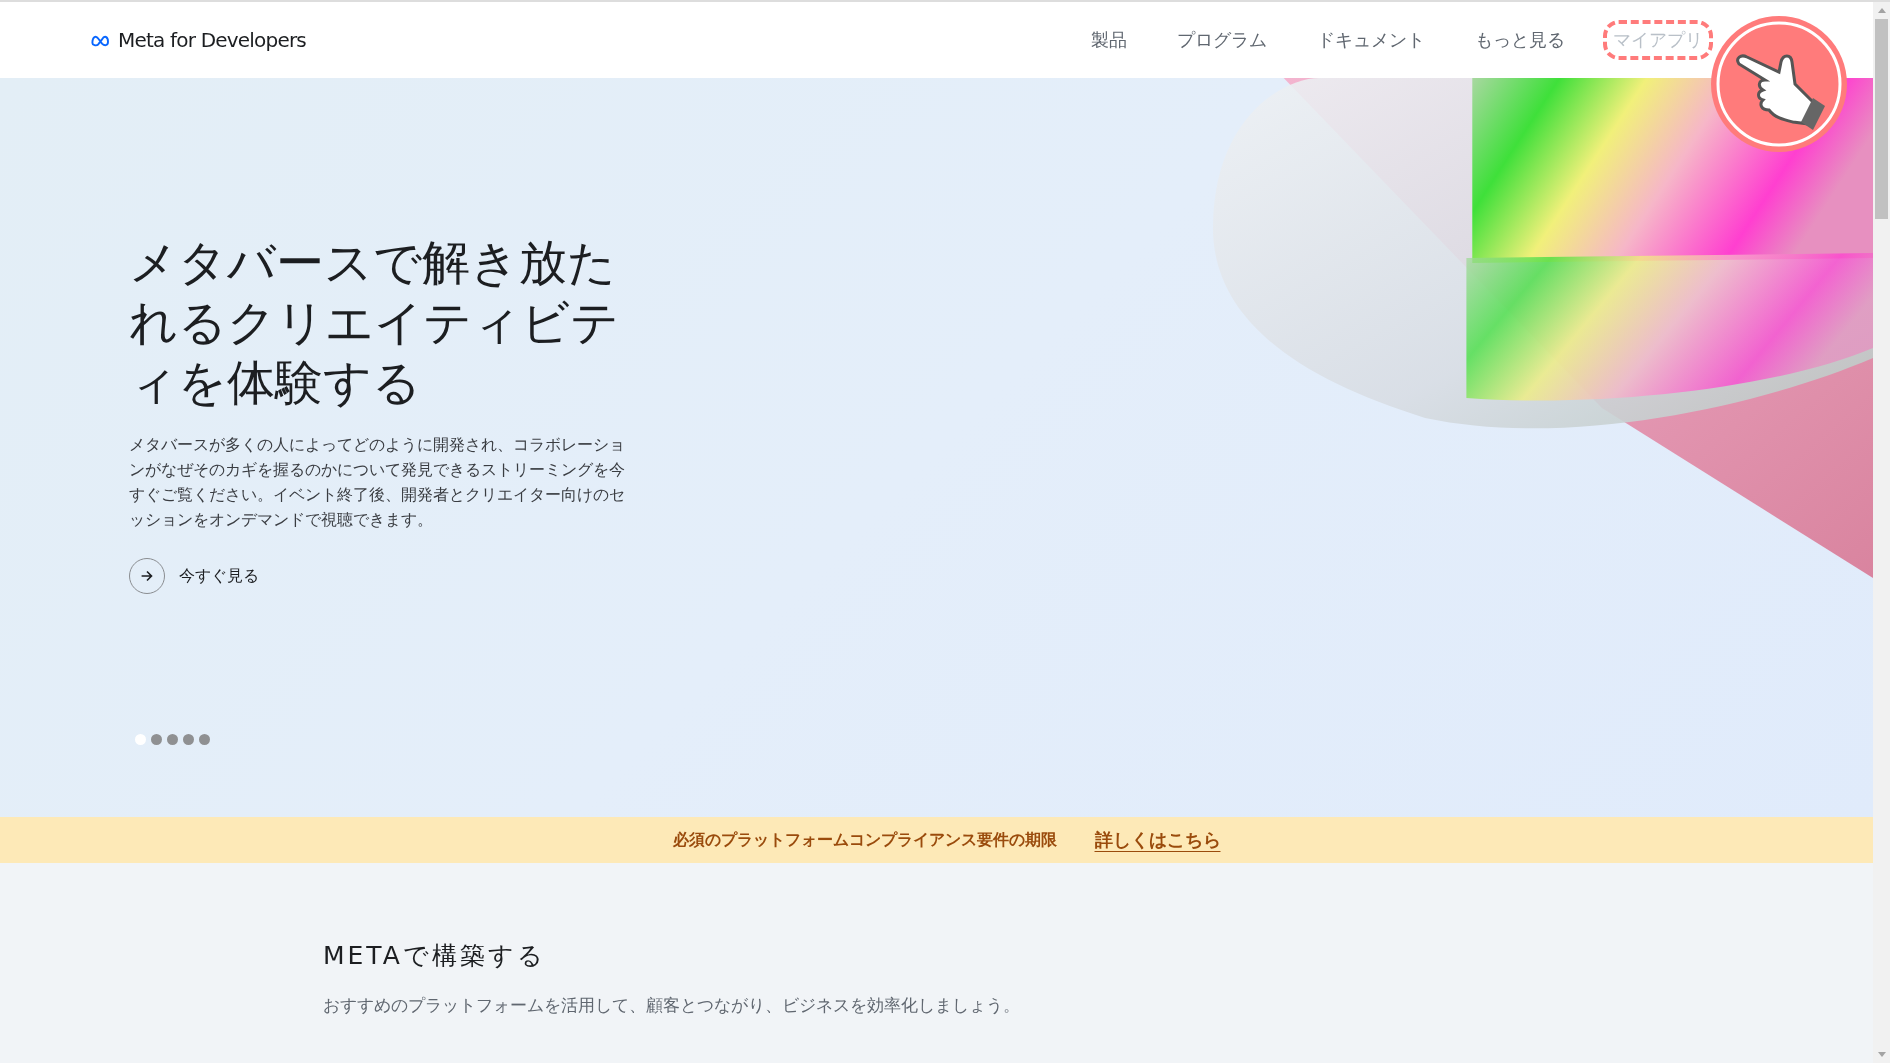 Image resolution: width=1890 pixels, height=1063 pixels. Describe the element at coordinates (1157, 840) in the screenshot. I see `learn-more-link: 詳しくはこちら` at that location.